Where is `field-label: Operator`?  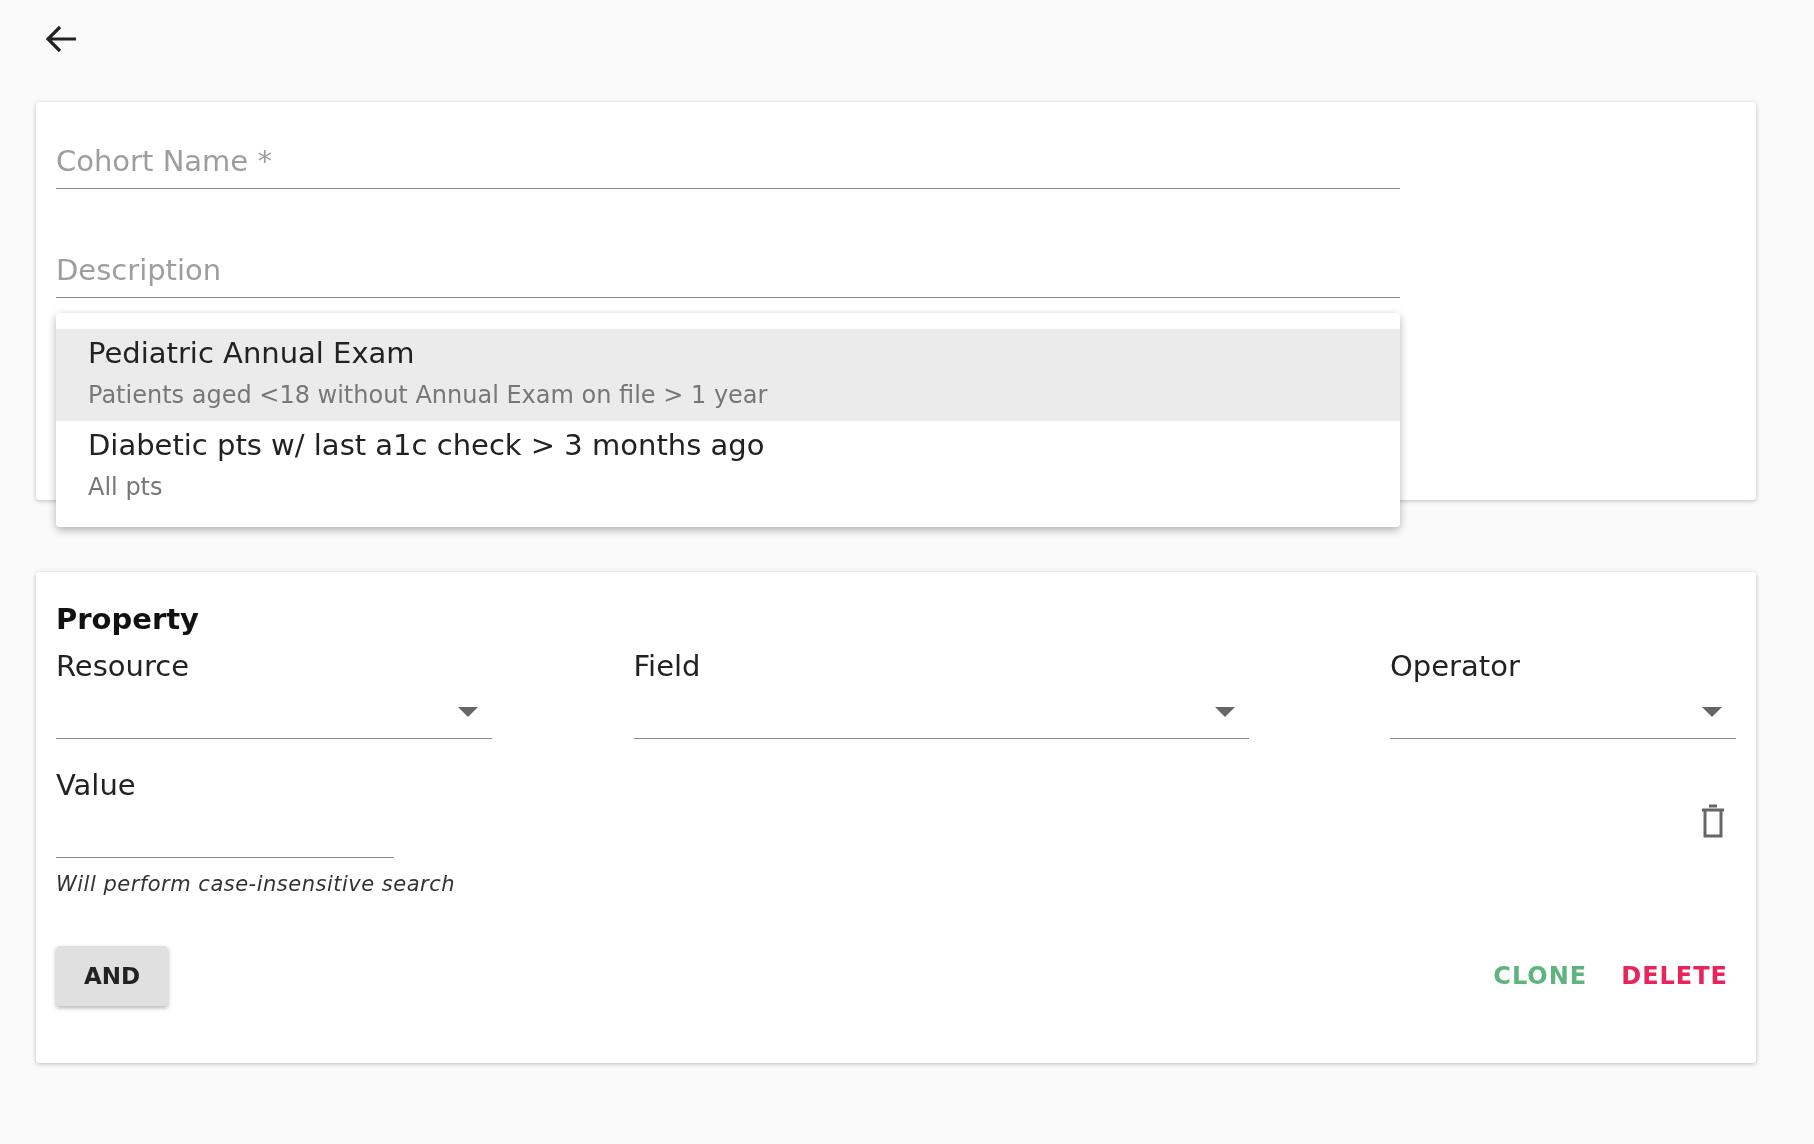 field-label: Operator is located at coordinates (1455, 666).